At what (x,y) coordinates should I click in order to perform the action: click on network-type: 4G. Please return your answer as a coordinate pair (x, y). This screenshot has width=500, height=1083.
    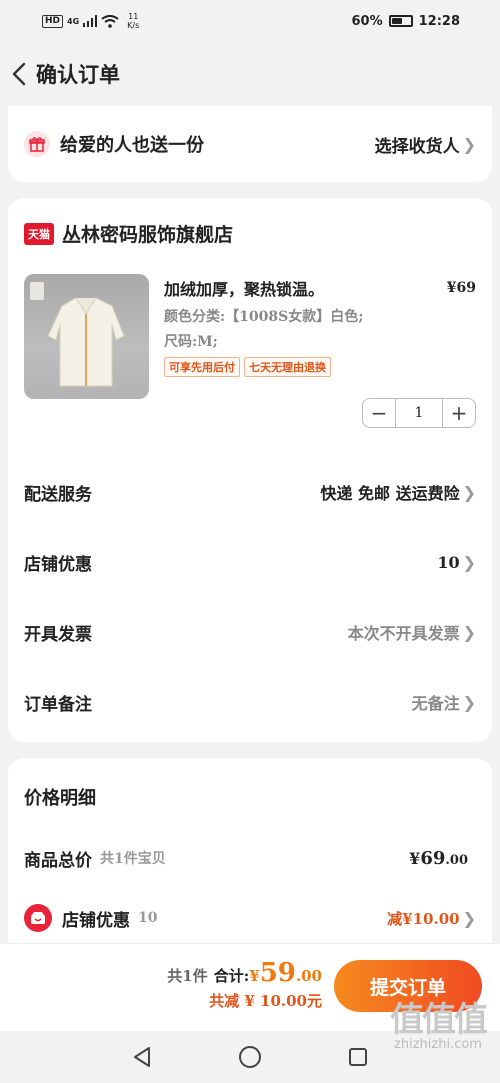
    Looking at the image, I should click on (73, 21).